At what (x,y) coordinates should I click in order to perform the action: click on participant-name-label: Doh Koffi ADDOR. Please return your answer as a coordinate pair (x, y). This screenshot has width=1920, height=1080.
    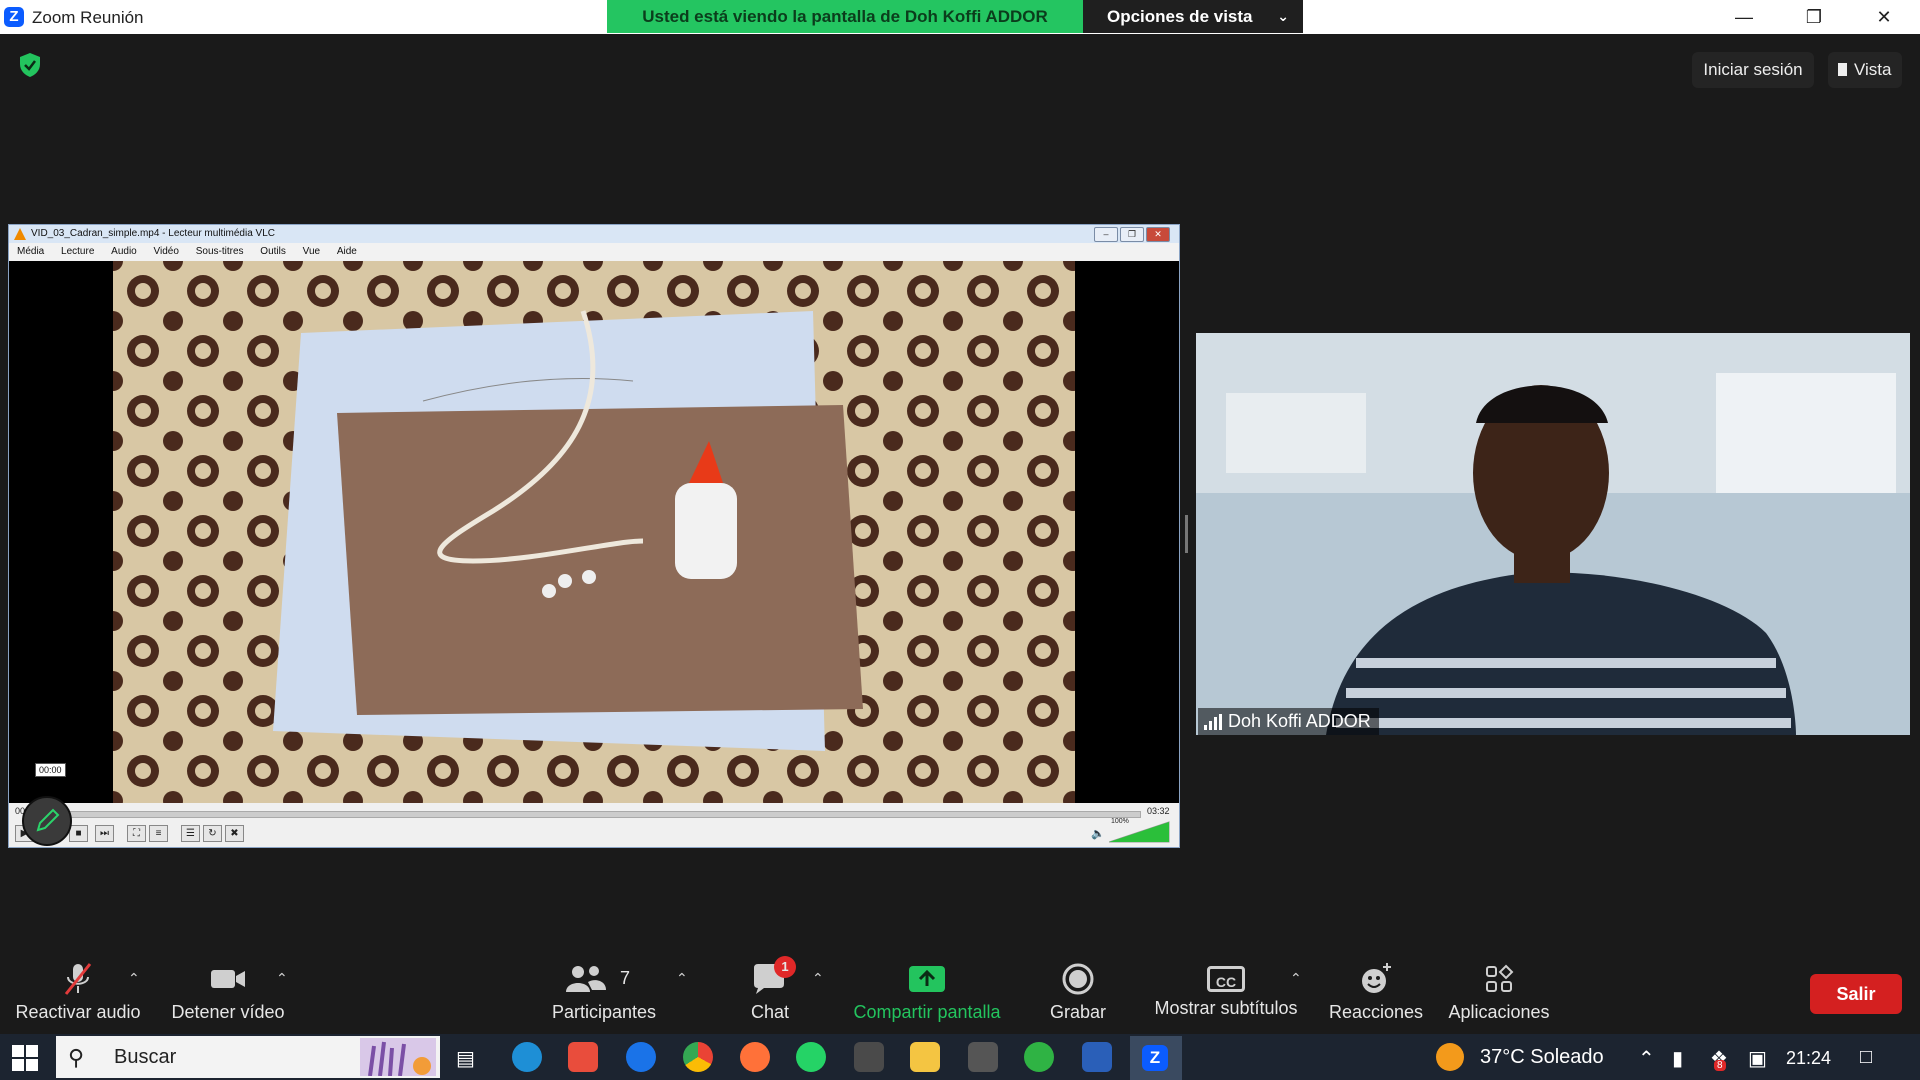
    Looking at the image, I should click on (1288, 721).